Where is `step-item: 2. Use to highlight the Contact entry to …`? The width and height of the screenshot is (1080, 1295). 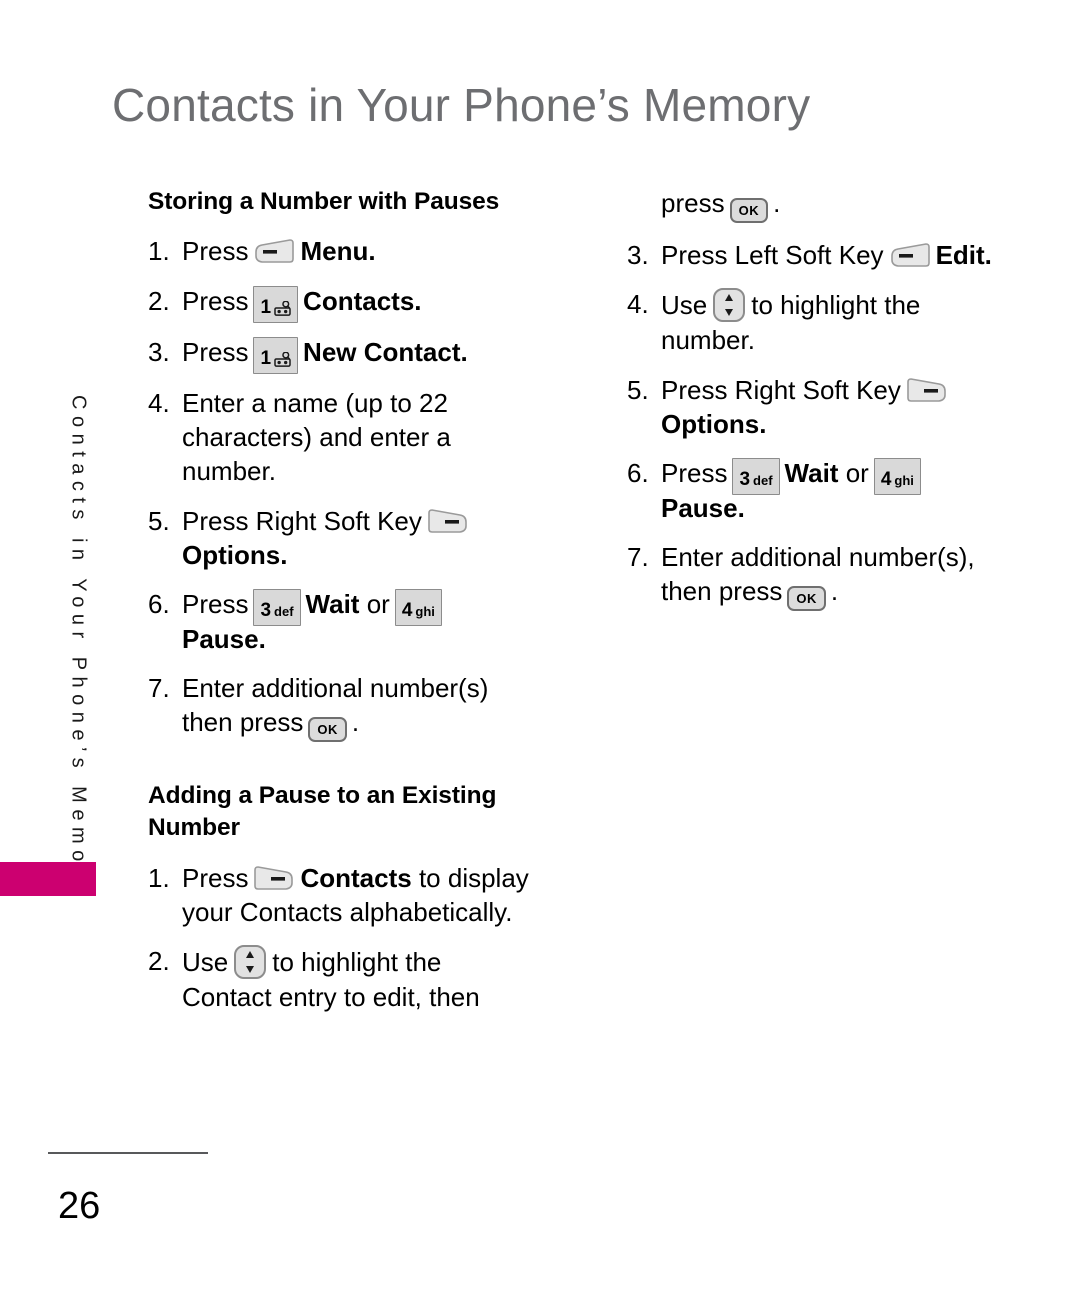
step-item: 2. Use to highlight the Contact entry to … is located at coordinates (348, 979).